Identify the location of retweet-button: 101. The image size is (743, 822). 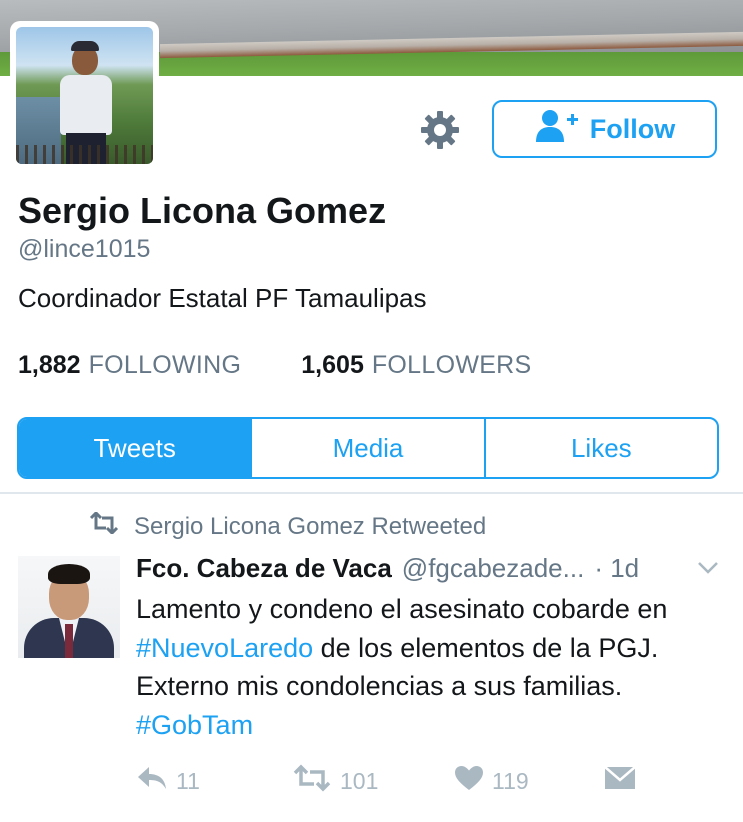
(335, 781).